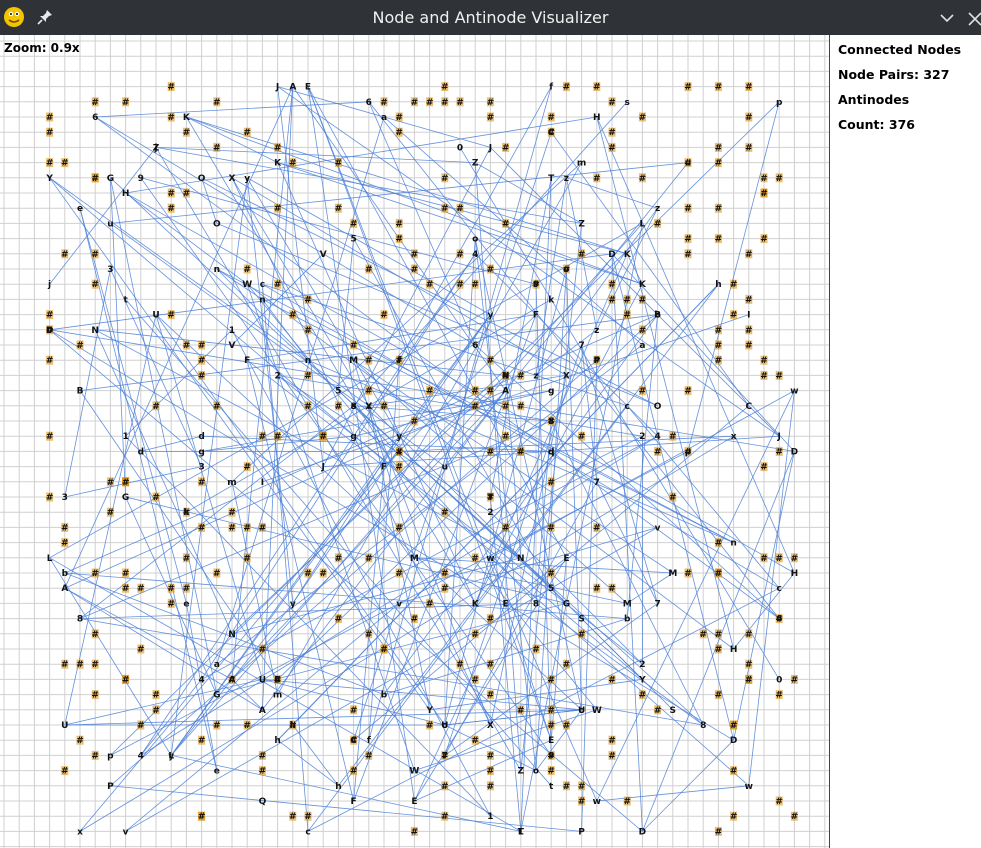  What do you see at coordinates (627, 103) in the screenshot?
I see `node-label: s` at bounding box center [627, 103].